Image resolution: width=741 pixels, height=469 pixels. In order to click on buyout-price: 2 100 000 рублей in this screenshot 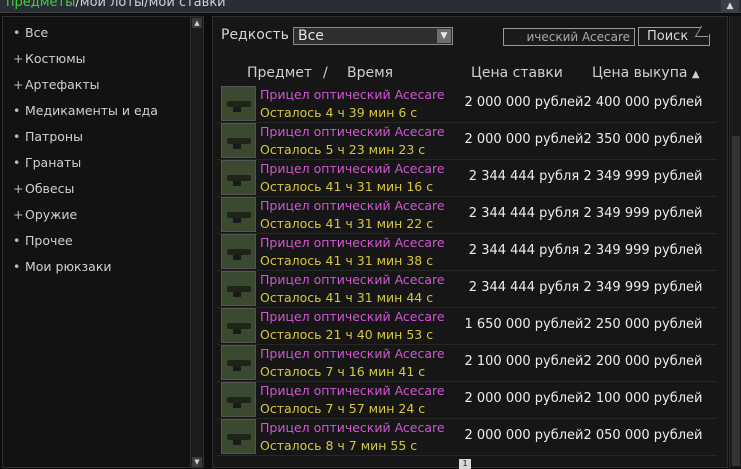, I will do `click(643, 398)`.